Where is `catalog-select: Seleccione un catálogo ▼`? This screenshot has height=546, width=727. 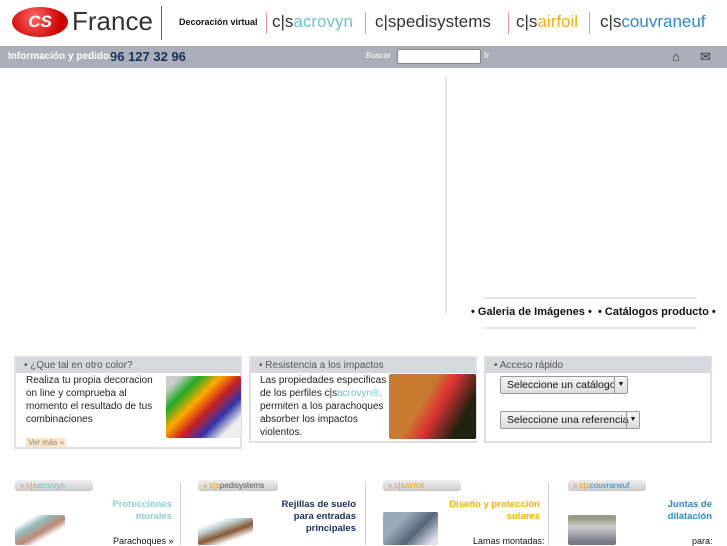 catalog-select: Seleccione un catálogo ▼ is located at coordinates (564, 385).